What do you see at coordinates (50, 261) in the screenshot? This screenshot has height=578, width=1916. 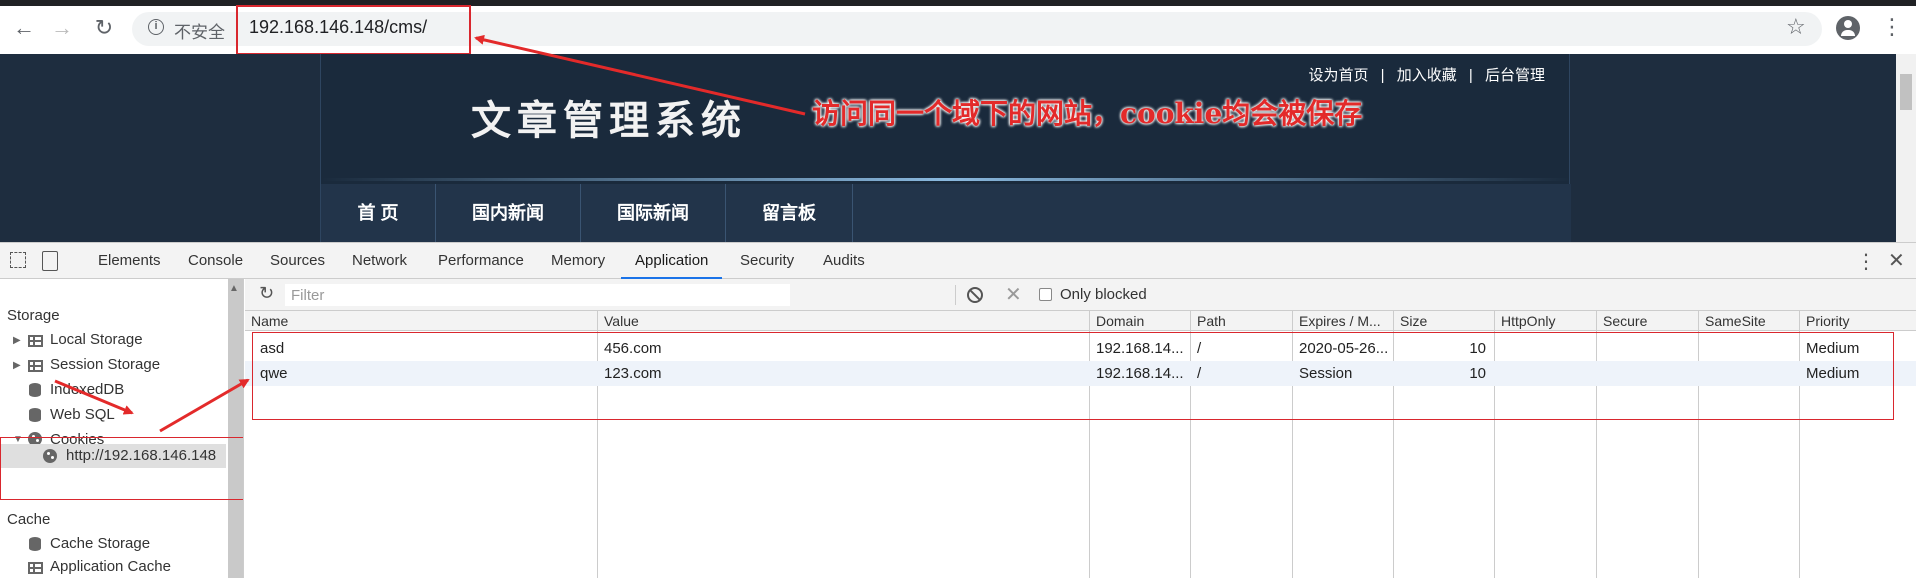 I see `device-toolbar-icon` at bounding box center [50, 261].